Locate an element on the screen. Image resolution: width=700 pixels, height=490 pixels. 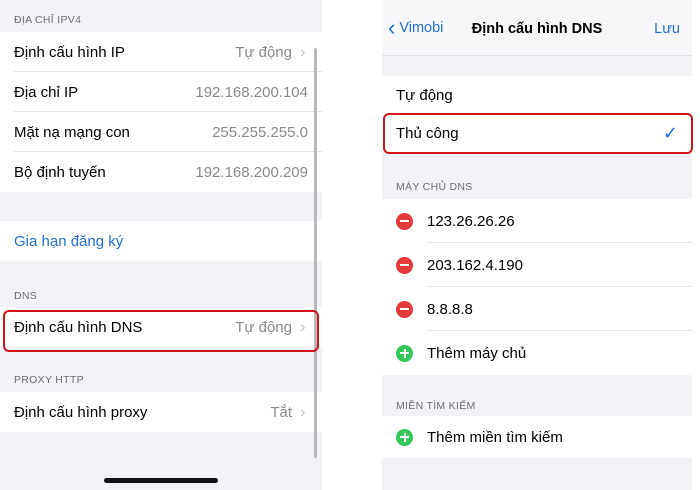
dns-config-highlight is located at coordinates (161, 331).